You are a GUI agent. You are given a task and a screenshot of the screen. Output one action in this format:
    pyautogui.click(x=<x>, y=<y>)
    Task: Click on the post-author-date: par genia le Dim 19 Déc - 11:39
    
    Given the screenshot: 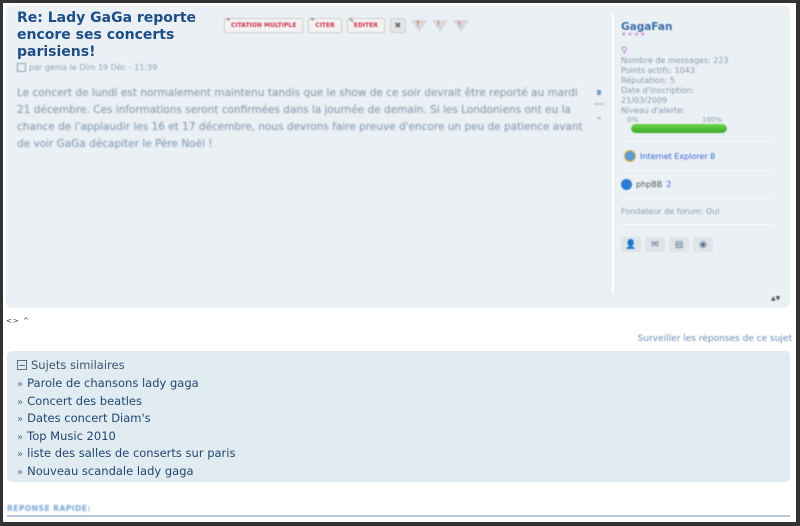 What is the action you would take?
    pyautogui.click(x=93, y=67)
    